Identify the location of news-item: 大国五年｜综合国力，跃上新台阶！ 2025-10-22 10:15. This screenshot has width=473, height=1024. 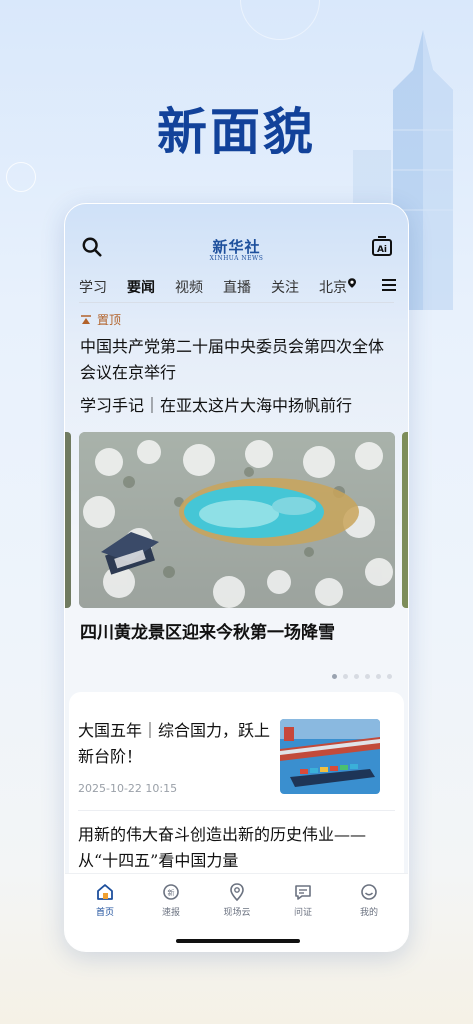
(178, 756).